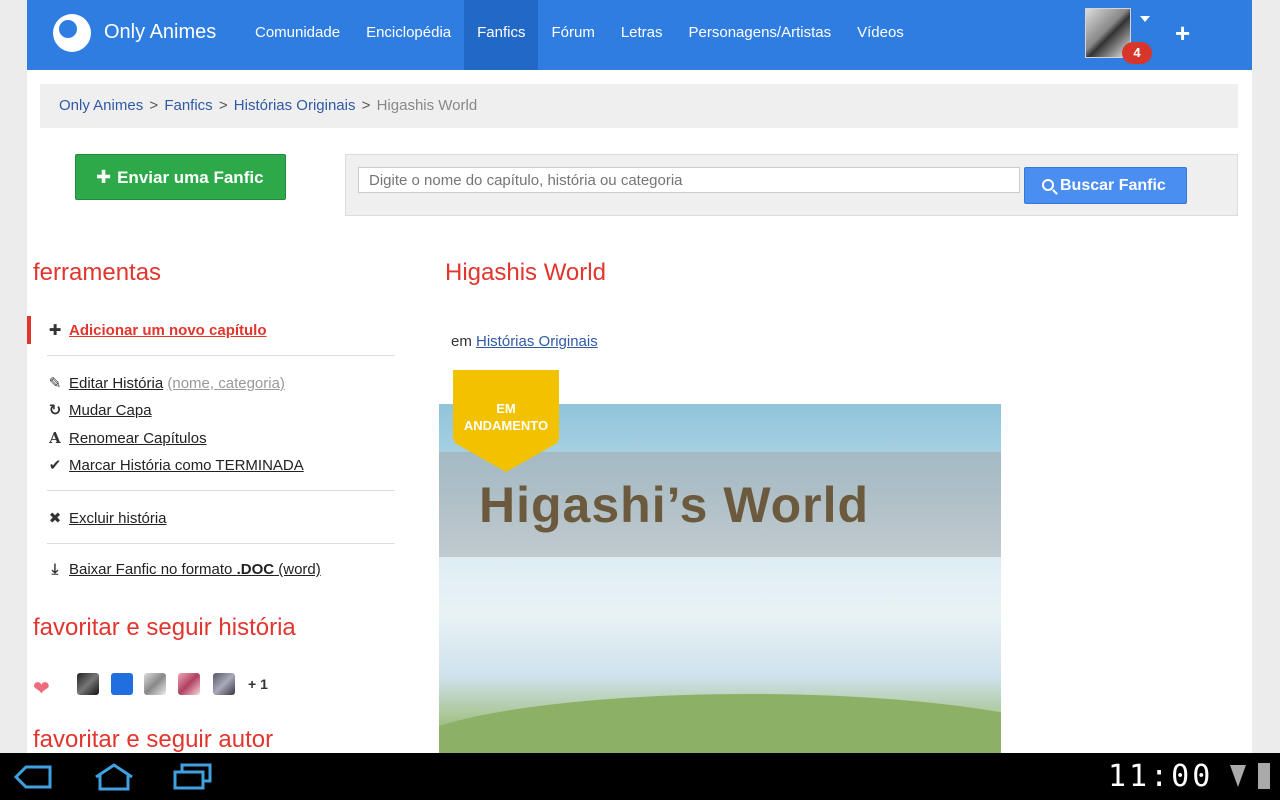 The width and height of the screenshot is (1280, 800). I want to click on delete-story-label: Excluir história, so click(118, 518).